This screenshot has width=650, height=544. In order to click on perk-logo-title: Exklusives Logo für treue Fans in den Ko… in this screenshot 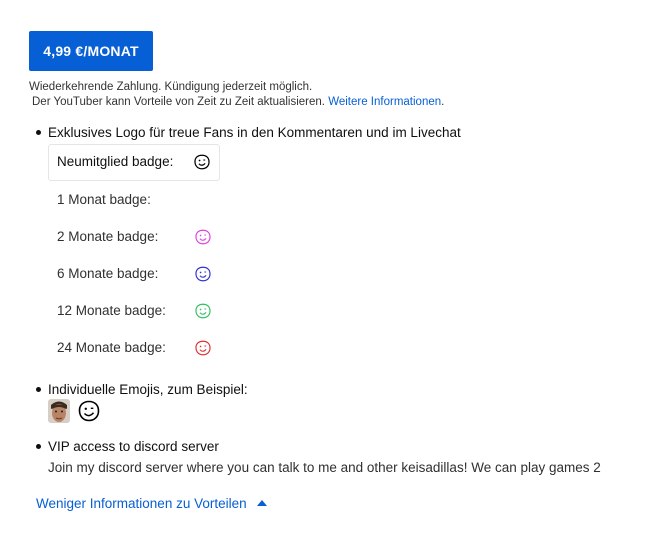, I will do `click(248, 132)`.